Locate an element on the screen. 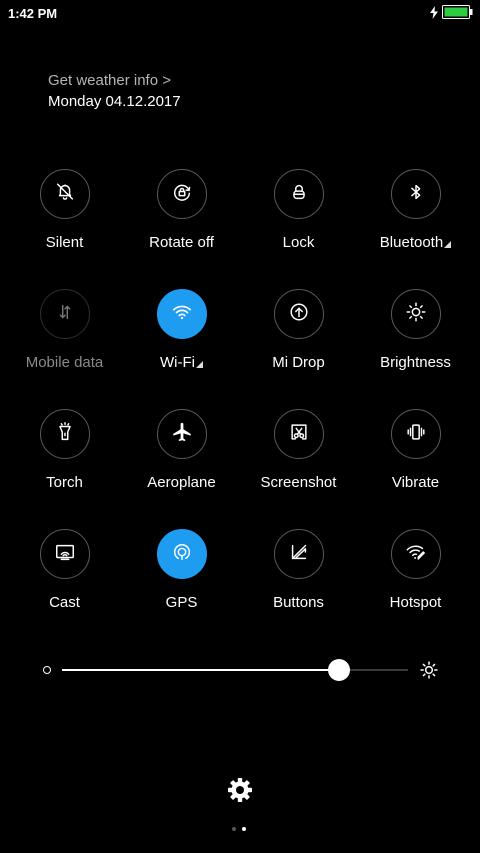  weather-link: Get weather info > is located at coordinates (114, 80).